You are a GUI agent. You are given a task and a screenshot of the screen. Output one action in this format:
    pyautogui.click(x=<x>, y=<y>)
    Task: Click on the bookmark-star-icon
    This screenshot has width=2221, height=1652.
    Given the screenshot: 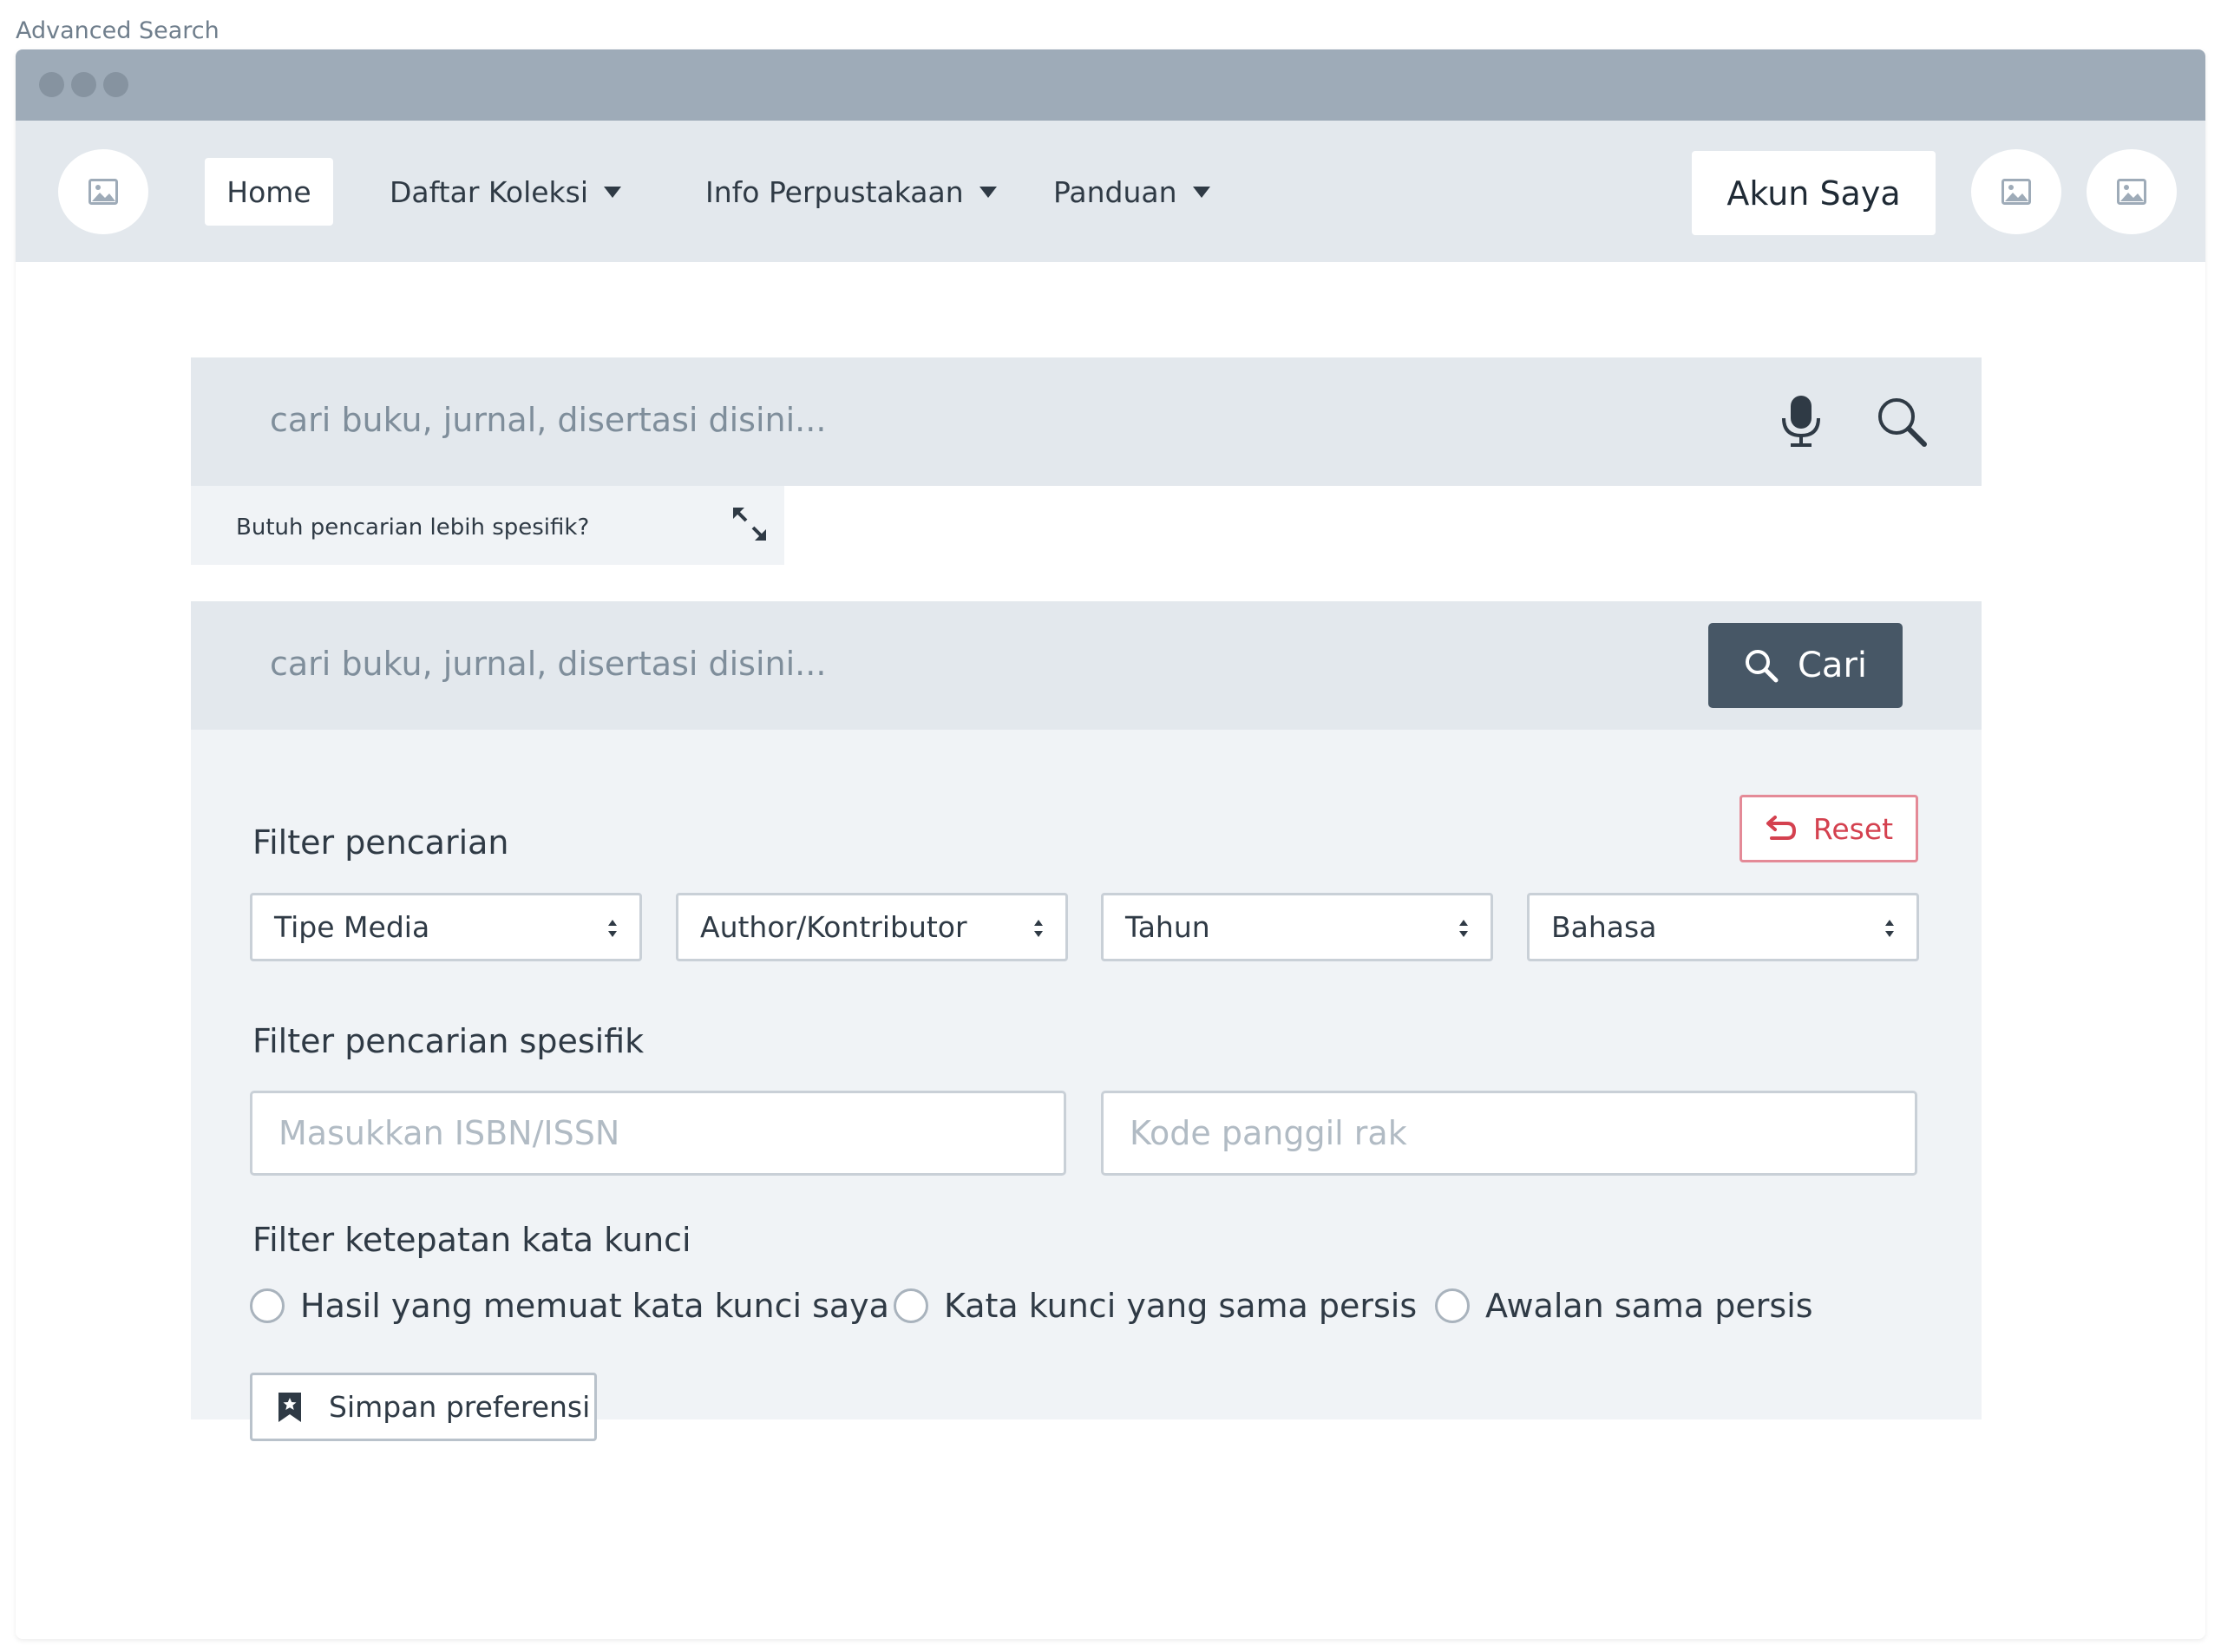 What is the action you would take?
    pyautogui.click(x=289, y=1407)
    